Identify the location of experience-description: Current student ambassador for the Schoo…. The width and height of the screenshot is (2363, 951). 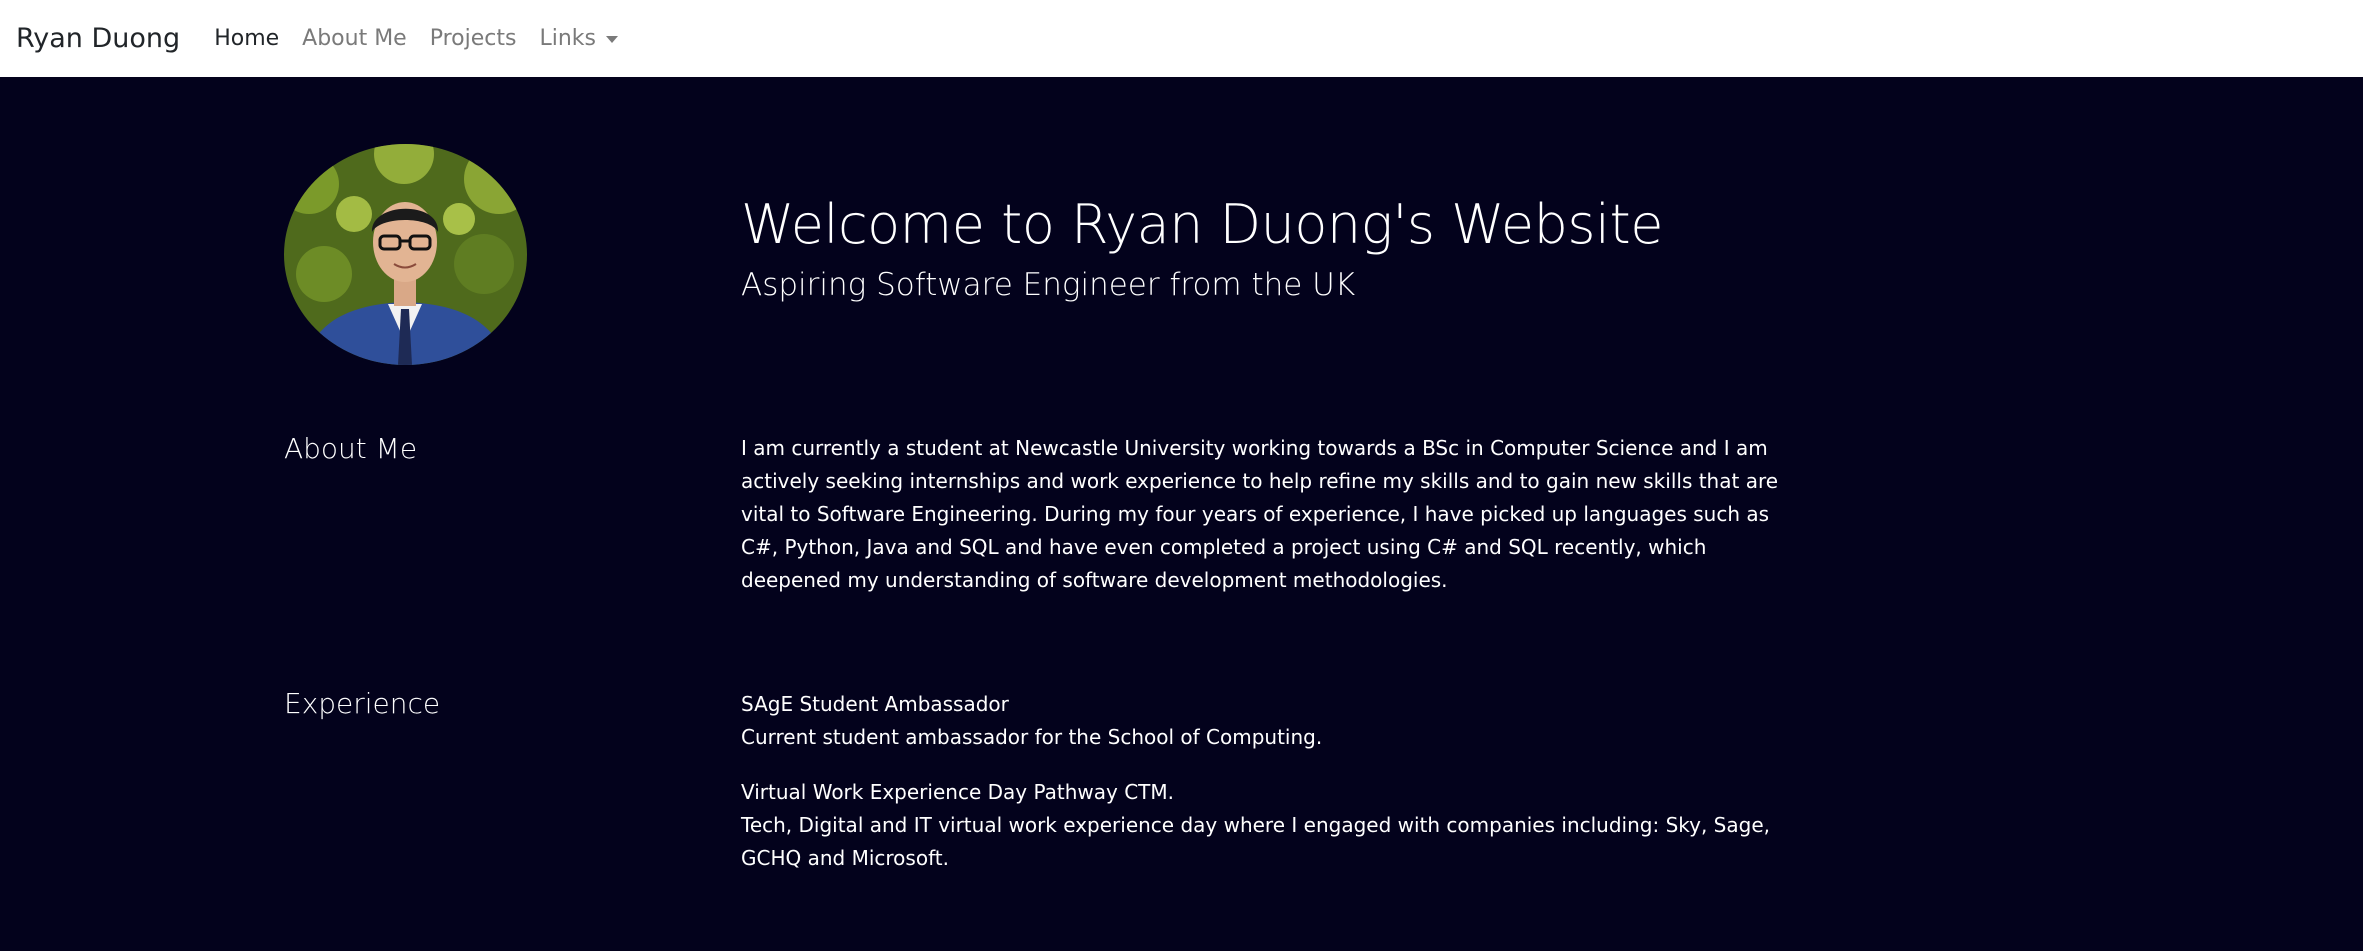
(1032, 737).